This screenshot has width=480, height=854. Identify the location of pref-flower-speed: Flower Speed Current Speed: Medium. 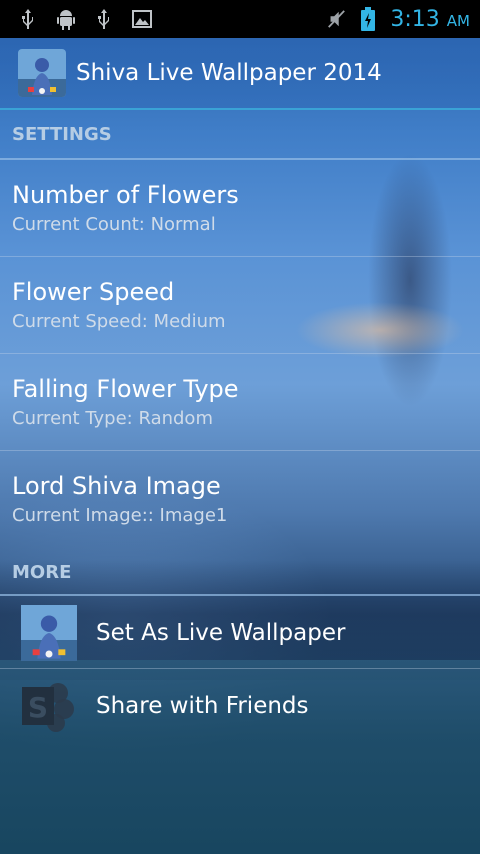
(240, 305).